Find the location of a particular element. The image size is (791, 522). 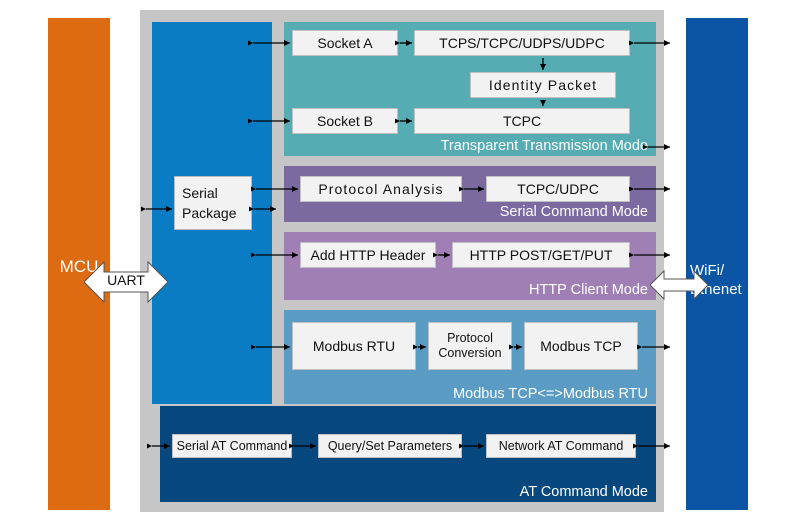

box-identity-packet: Identity Packet is located at coordinates (543, 85).